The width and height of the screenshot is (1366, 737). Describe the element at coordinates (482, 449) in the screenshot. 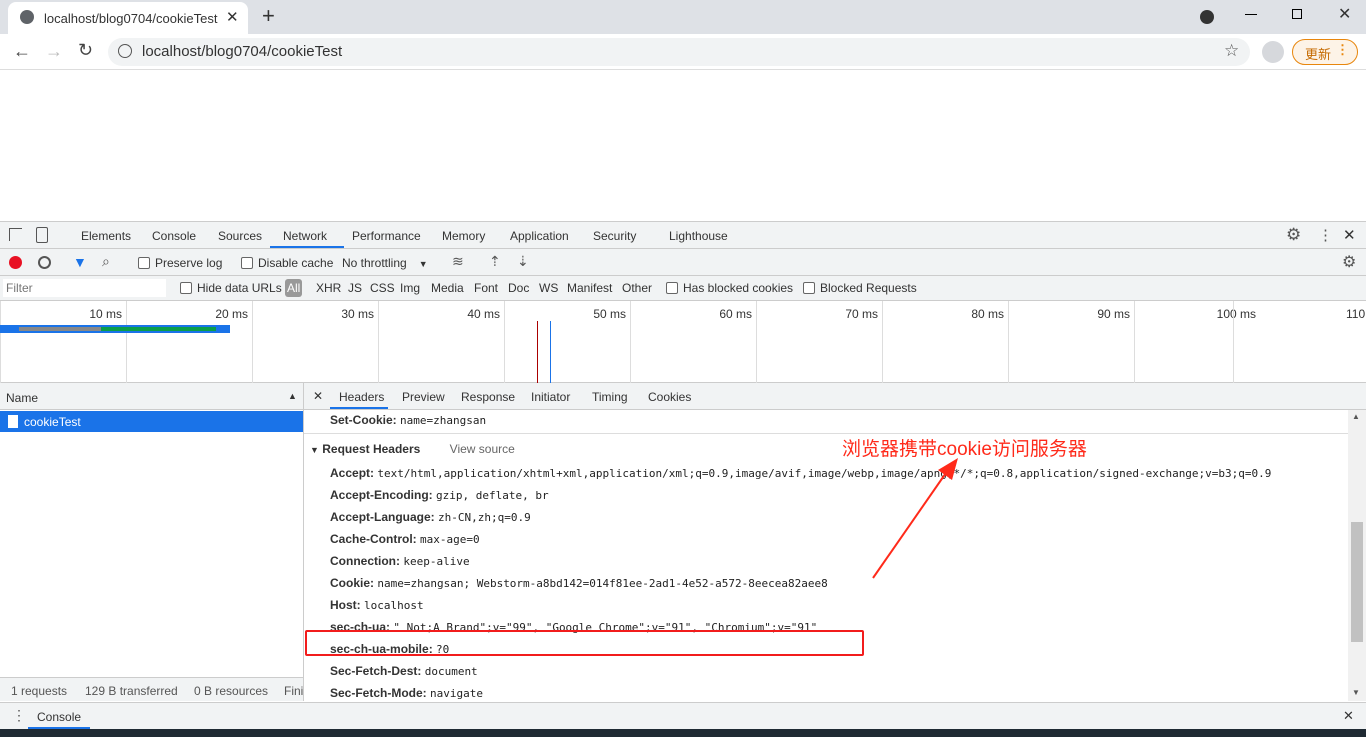

I see `view-source-link: View source` at that location.